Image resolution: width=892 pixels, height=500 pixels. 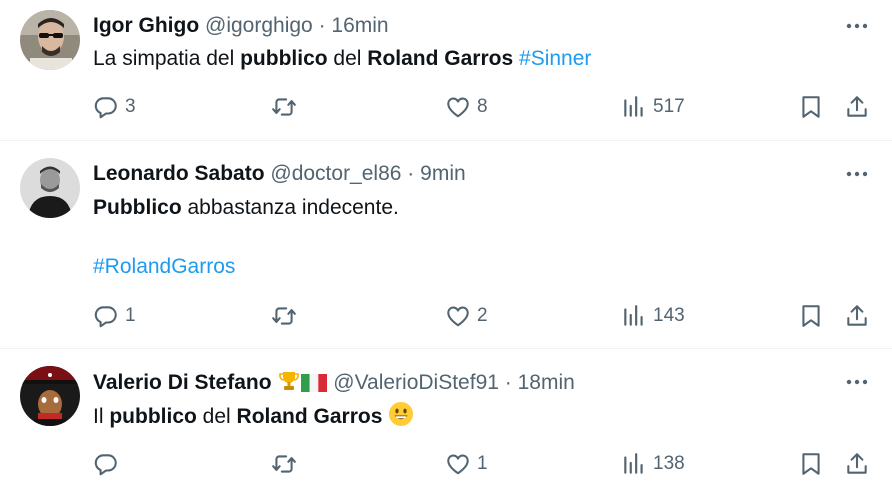 I want to click on views-button: 138, so click(x=653, y=464).